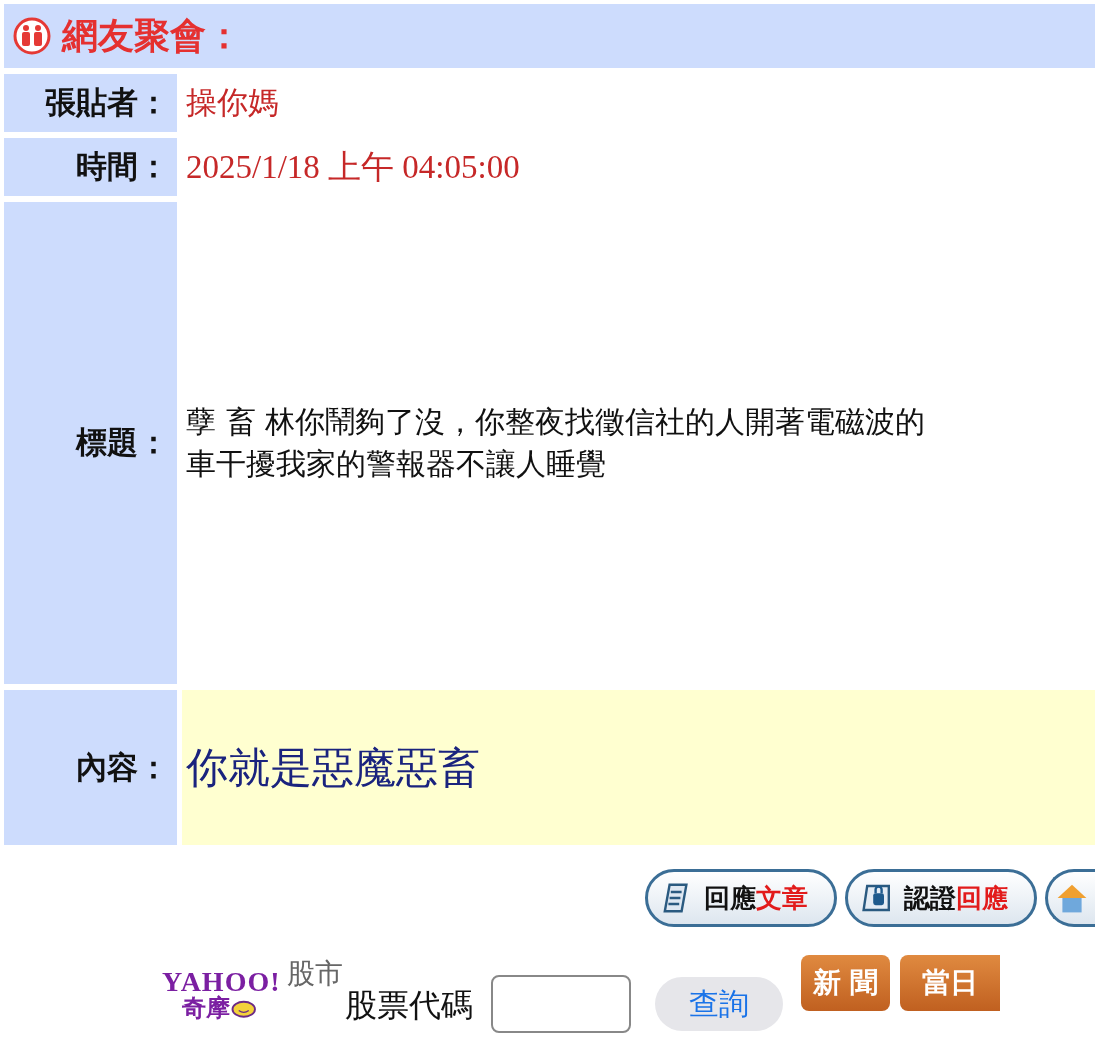 This screenshot has width=1095, height=1040. What do you see at coordinates (333, 767) in the screenshot?
I see `post-content: 你就是惡魔惡畜` at bounding box center [333, 767].